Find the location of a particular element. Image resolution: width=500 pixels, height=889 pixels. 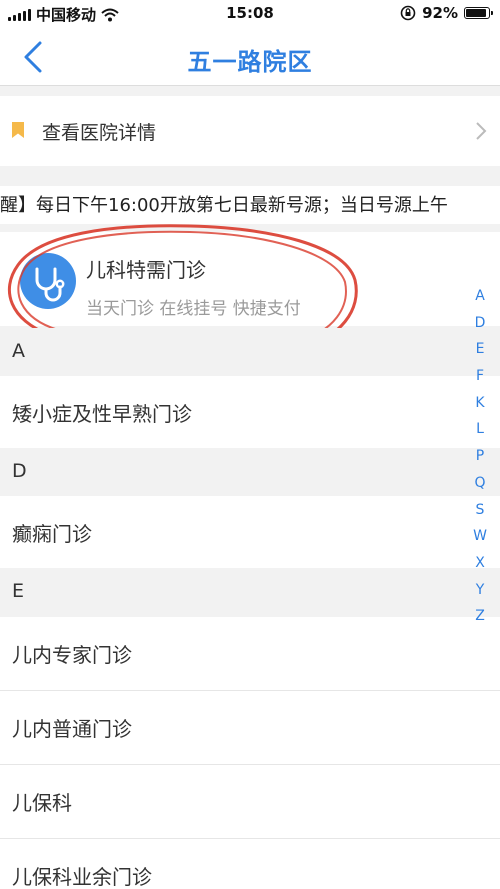

department-row: 儿保科 is located at coordinates (250, 802).